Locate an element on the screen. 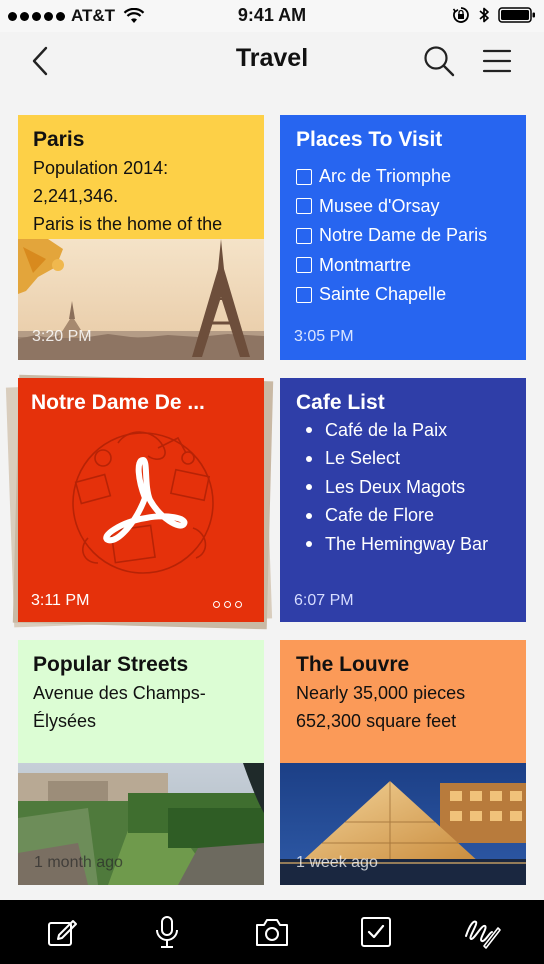  audio-note-button is located at coordinates (167, 932).